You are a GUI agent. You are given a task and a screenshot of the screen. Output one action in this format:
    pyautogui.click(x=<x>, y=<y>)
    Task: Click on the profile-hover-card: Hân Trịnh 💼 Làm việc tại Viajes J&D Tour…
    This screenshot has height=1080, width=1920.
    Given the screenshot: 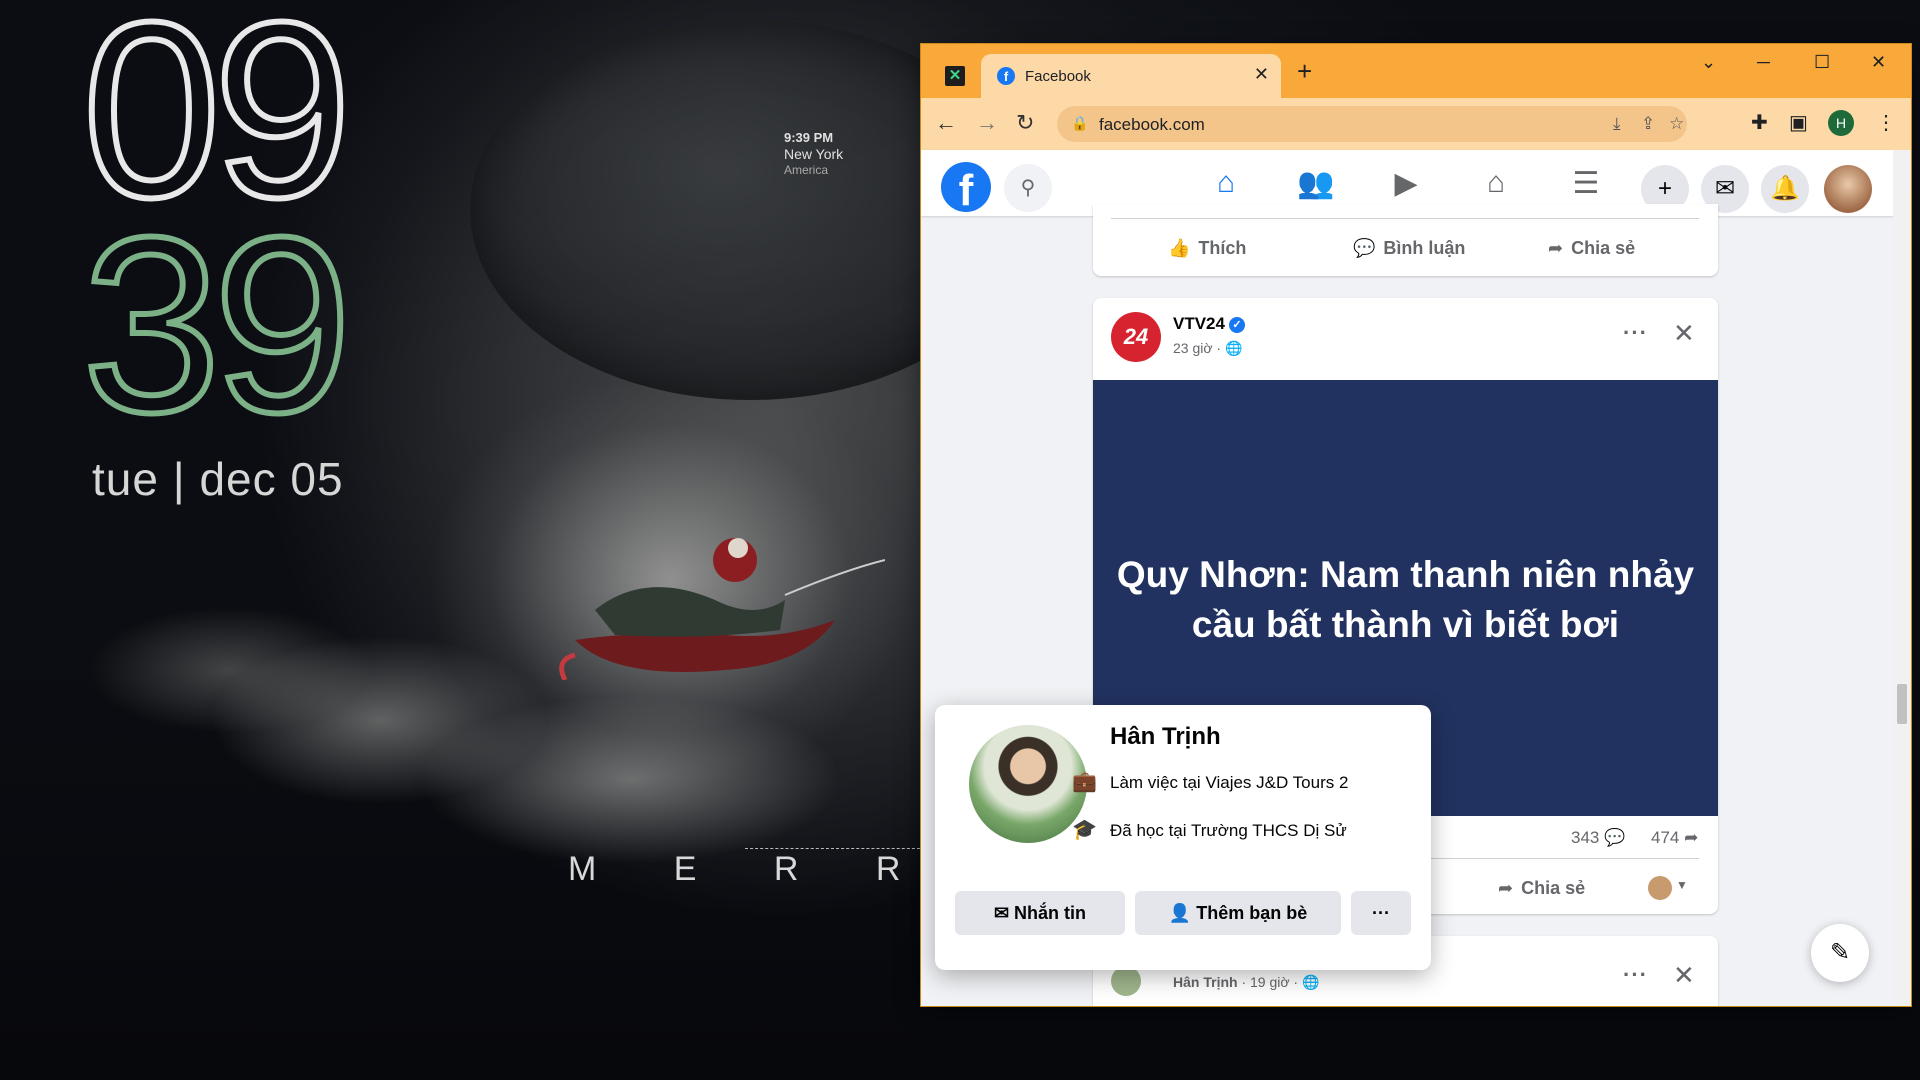 What is the action you would take?
    pyautogui.click(x=1183, y=837)
    